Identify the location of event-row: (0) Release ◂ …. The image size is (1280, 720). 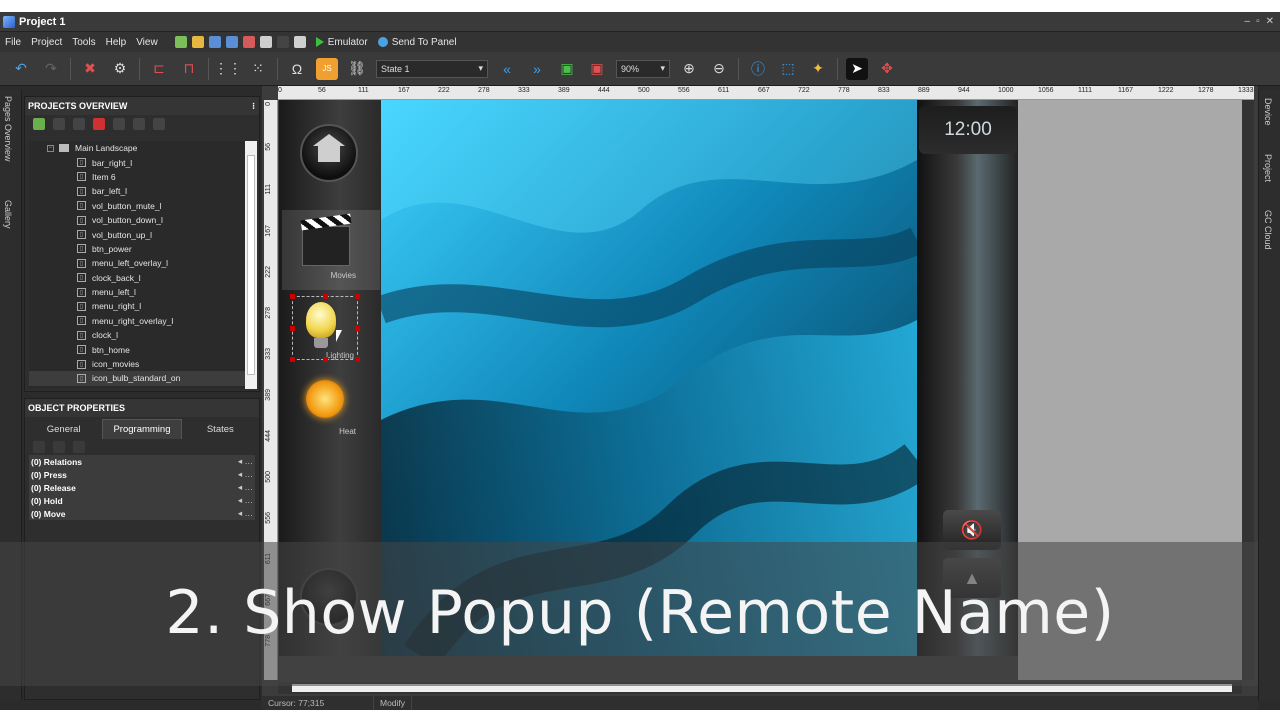
(142, 487).